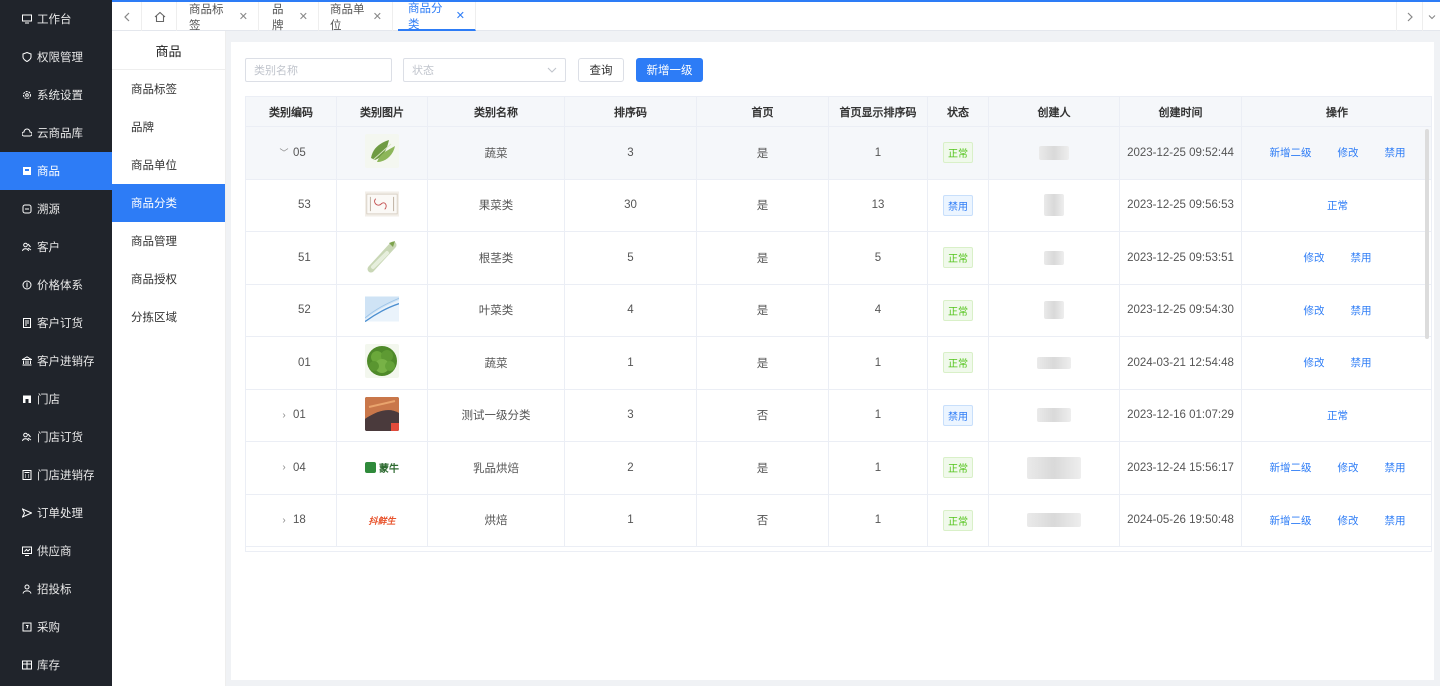 The image size is (1440, 686). I want to click on category-code-cell: 52, so click(291, 310).